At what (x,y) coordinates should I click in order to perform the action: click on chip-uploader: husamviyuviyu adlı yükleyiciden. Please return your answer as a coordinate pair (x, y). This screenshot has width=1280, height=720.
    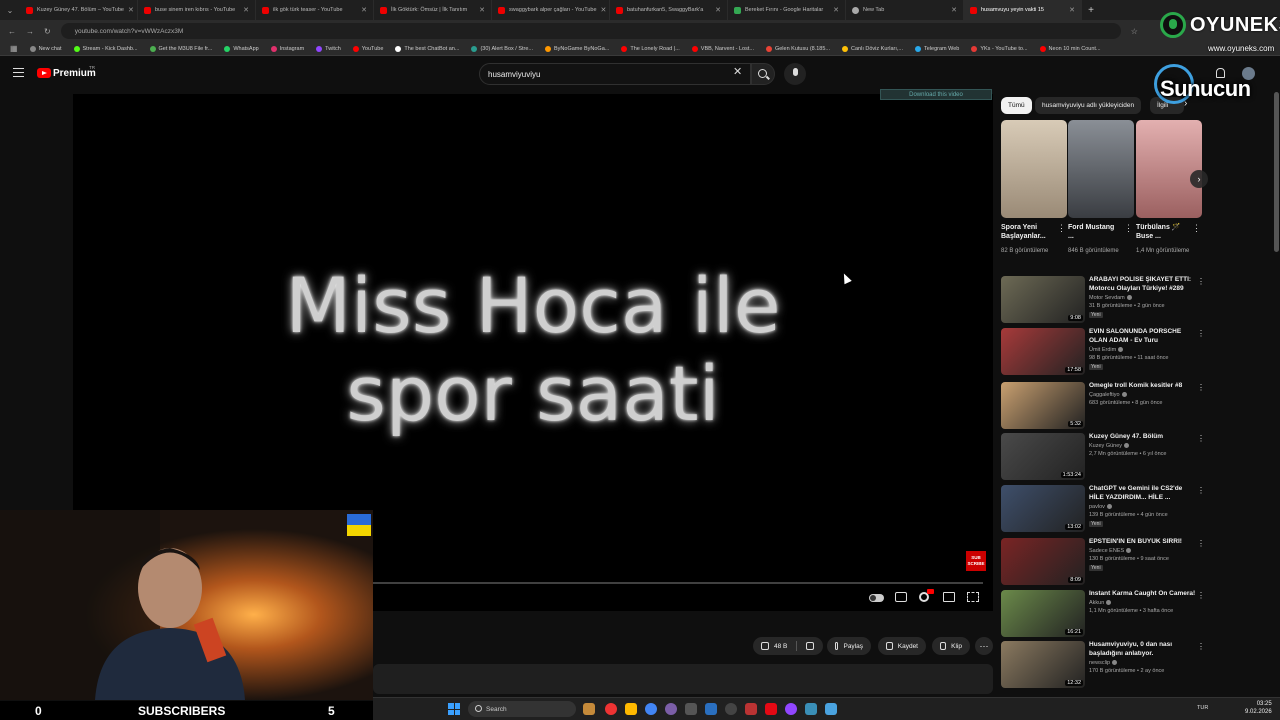
    Looking at the image, I should click on (1088, 105).